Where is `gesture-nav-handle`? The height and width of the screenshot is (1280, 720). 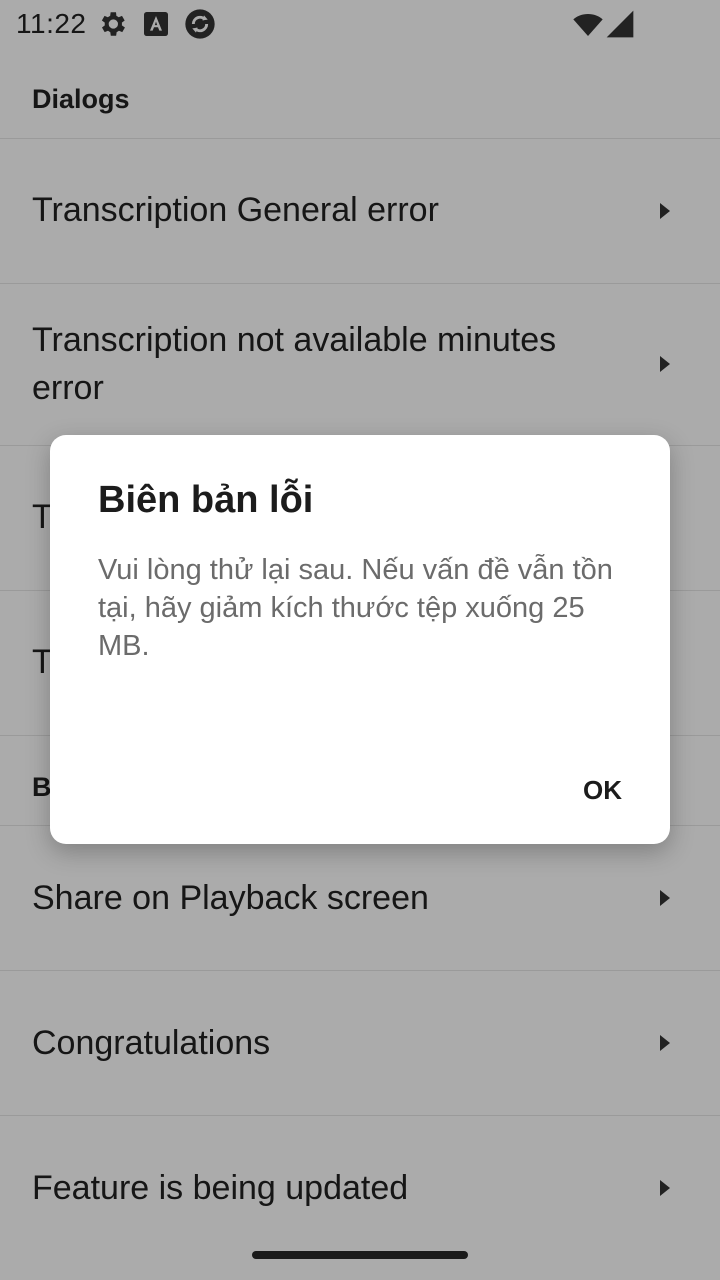
gesture-nav-handle is located at coordinates (360, 1255).